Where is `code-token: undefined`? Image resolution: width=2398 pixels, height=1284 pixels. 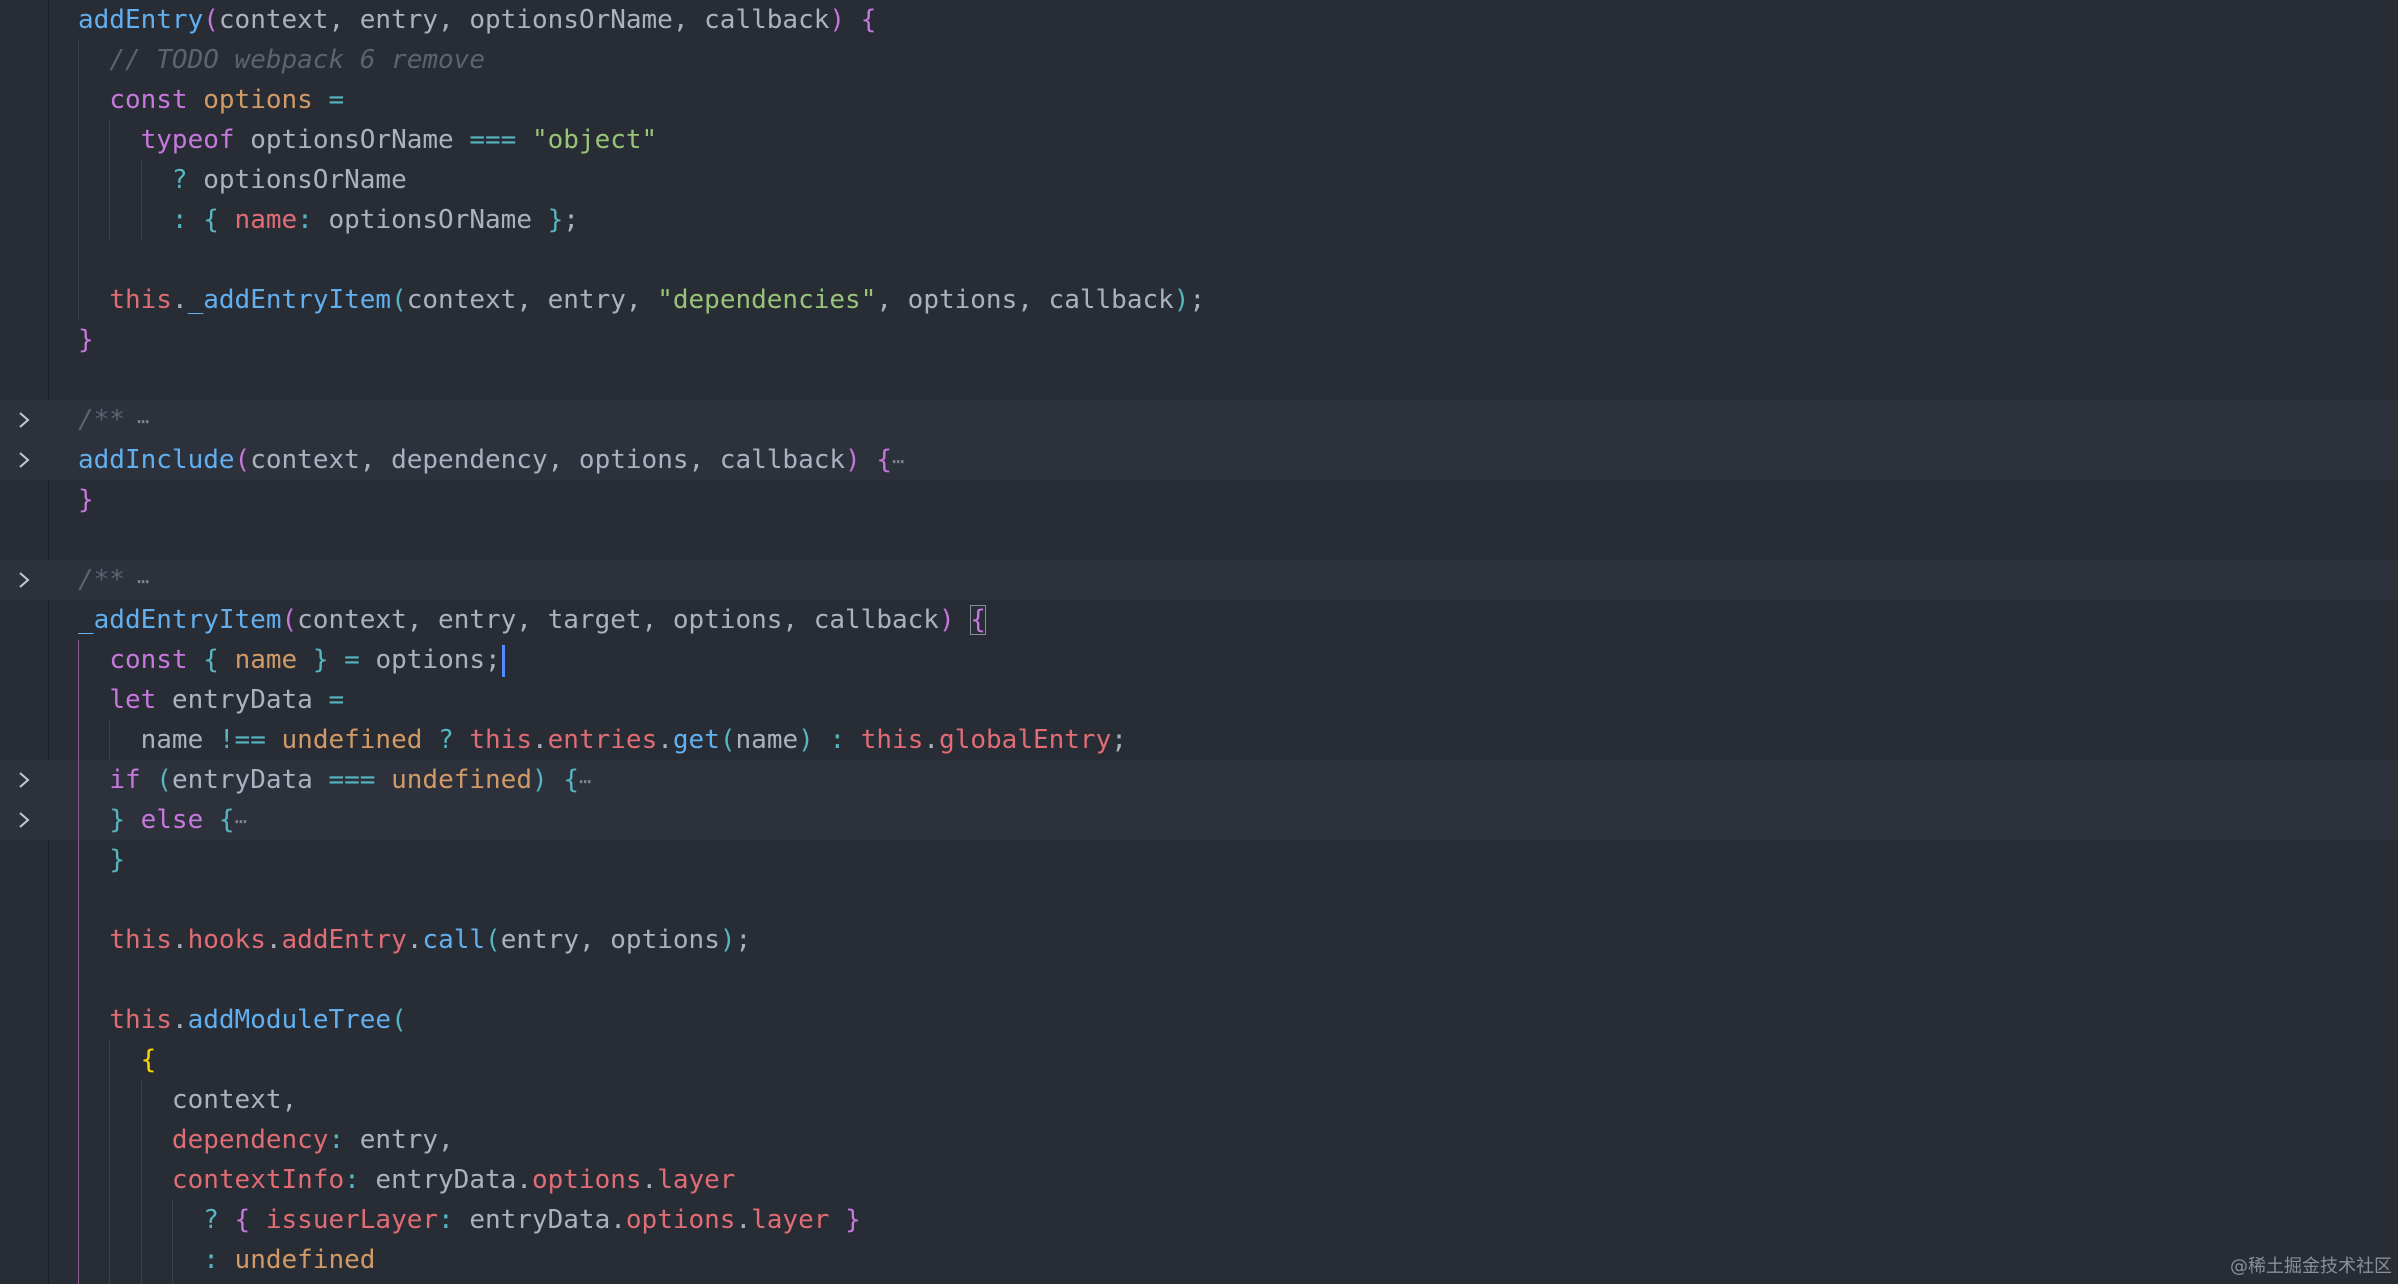 code-token: undefined is located at coordinates (461, 780).